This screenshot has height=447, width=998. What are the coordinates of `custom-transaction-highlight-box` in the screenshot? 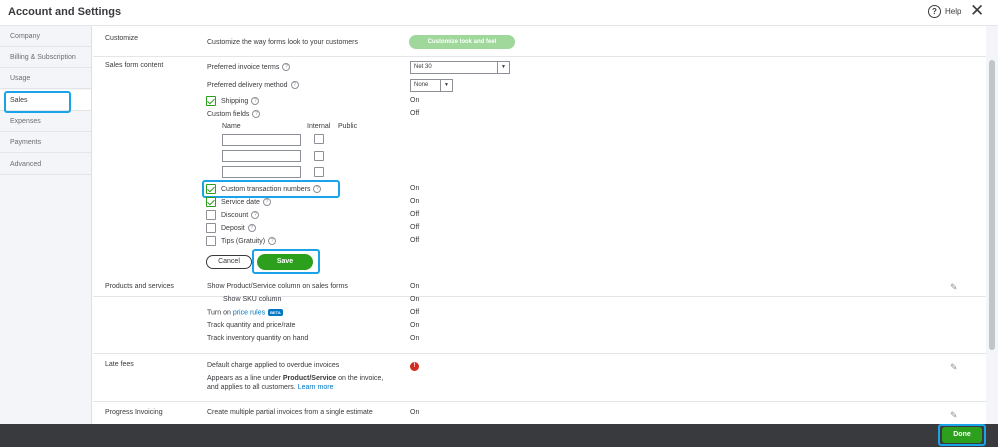 It's located at (271, 189).